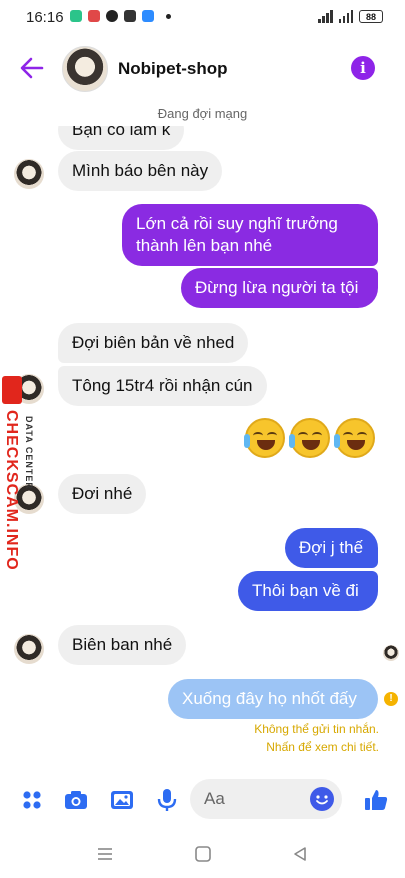  What do you see at coordinates (76, 800) in the screenshot?
I see `camera-icon` at bounding box center [76, 800].